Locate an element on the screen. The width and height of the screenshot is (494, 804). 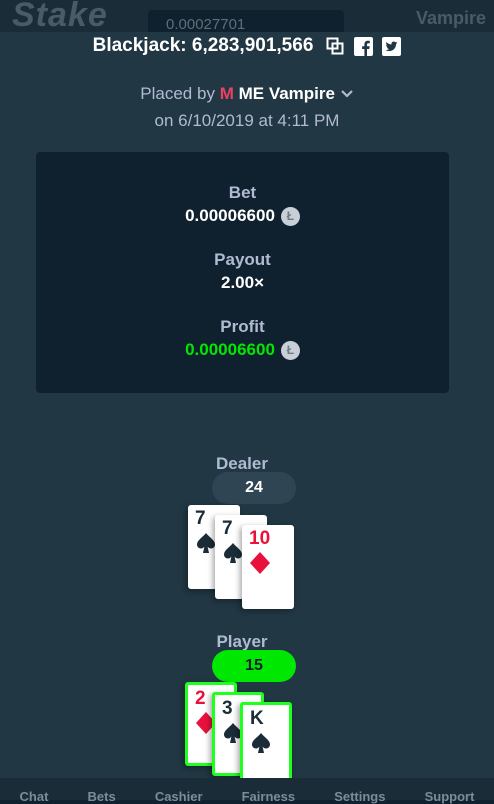
card-rank: 2 is located at coordinates (200, 698).